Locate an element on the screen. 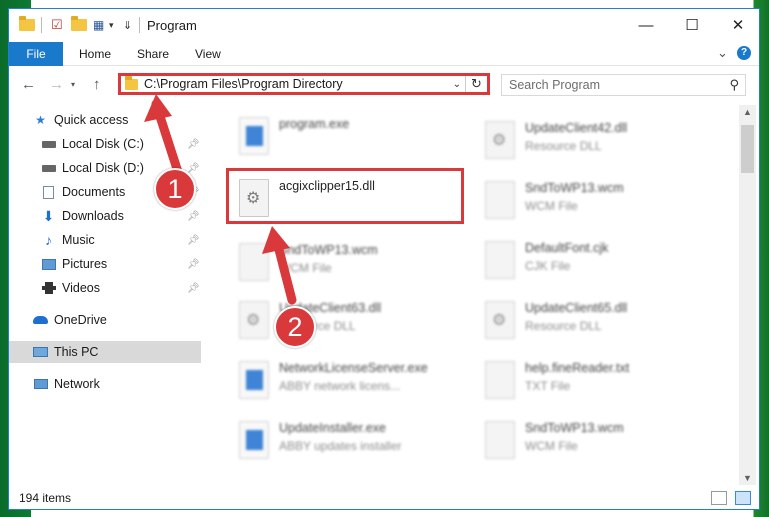 This screenshot has height=517, width=769. sidebar-item-label: Pictures is located at coordinates (85, 264).